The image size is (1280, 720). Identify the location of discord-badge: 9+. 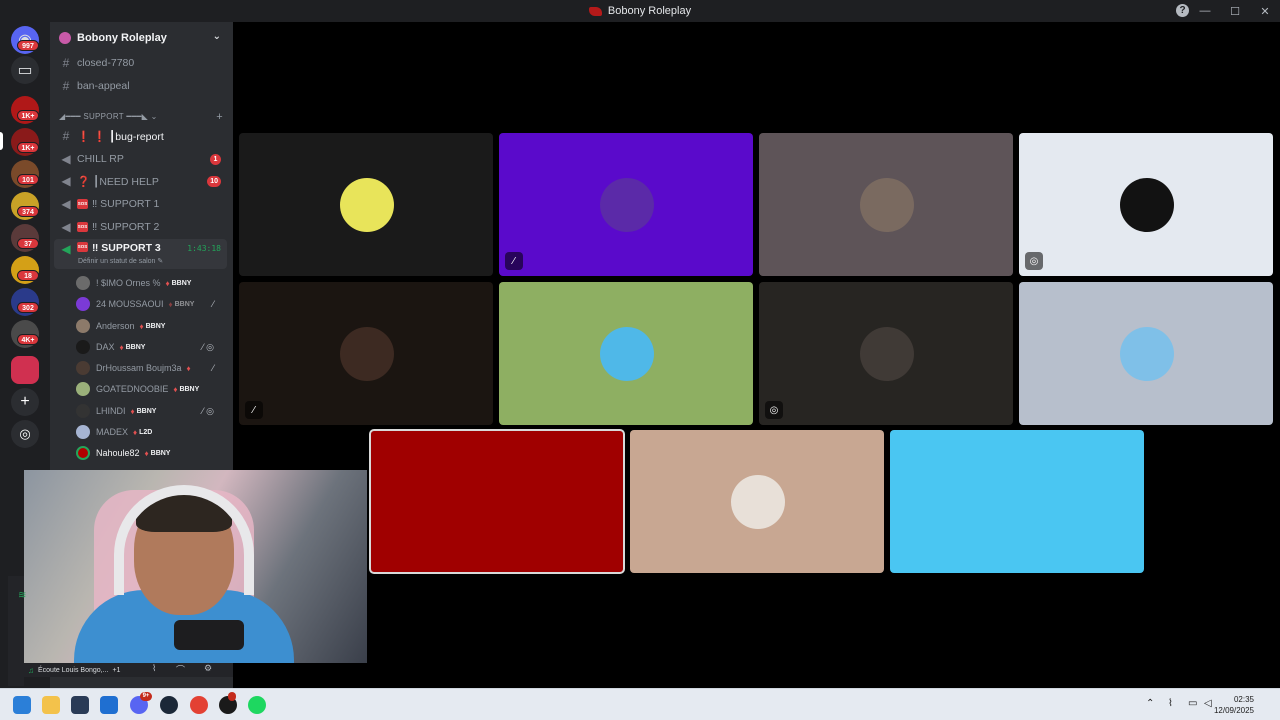
(146, 696).